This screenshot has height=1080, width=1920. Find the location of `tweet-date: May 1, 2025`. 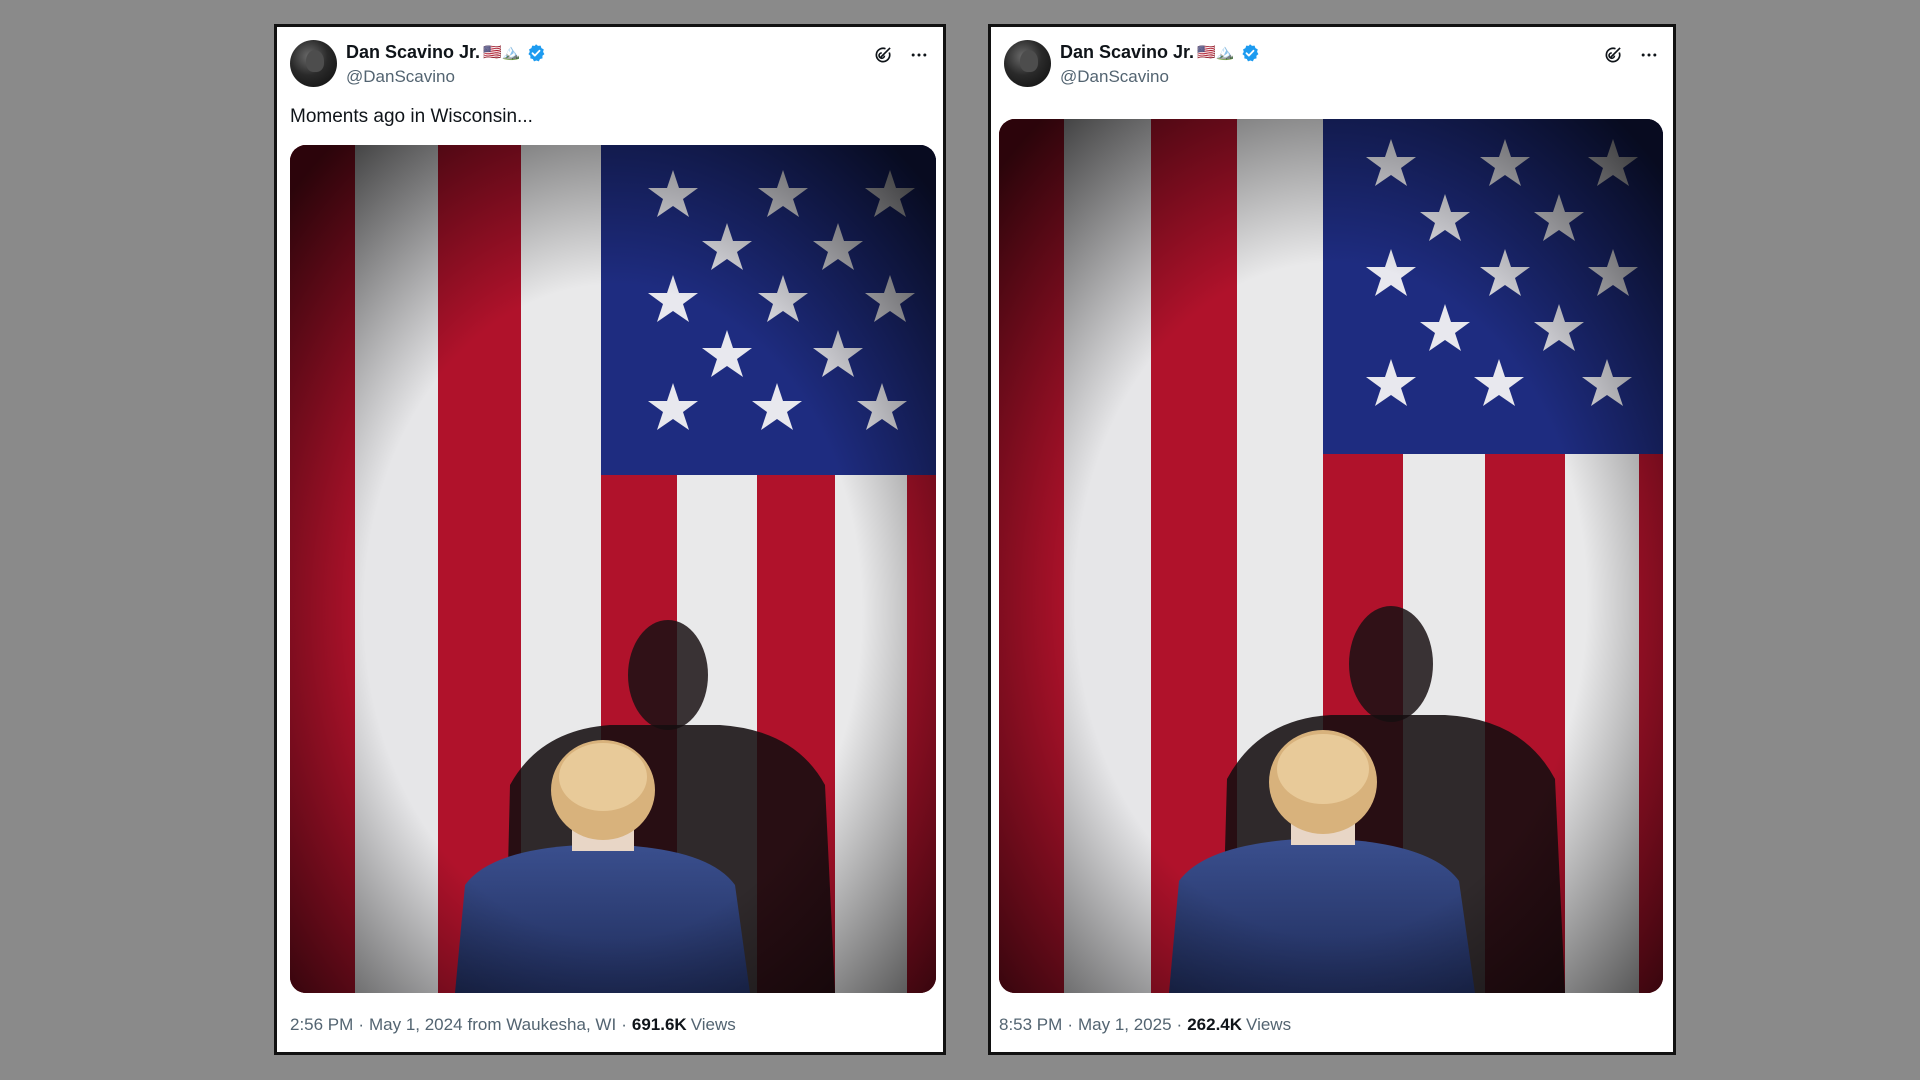

tweet-date: May 1, 2025 is located at coordinates (1125, 1025).